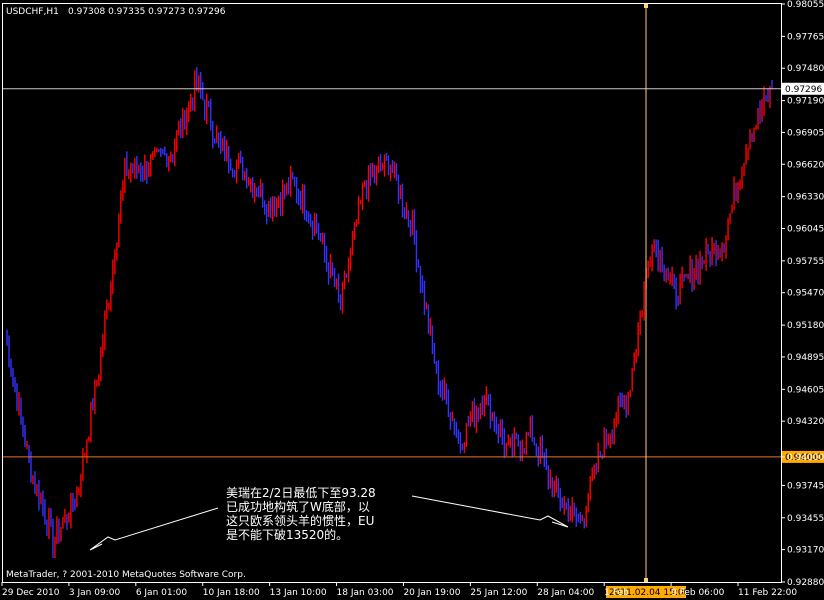 The width and height of the screenshot is (824, 600). Describe the element at coordinates (32, 12) in the screenshot. I see `chart-header-symbol: USDCHF,H1` at that location.